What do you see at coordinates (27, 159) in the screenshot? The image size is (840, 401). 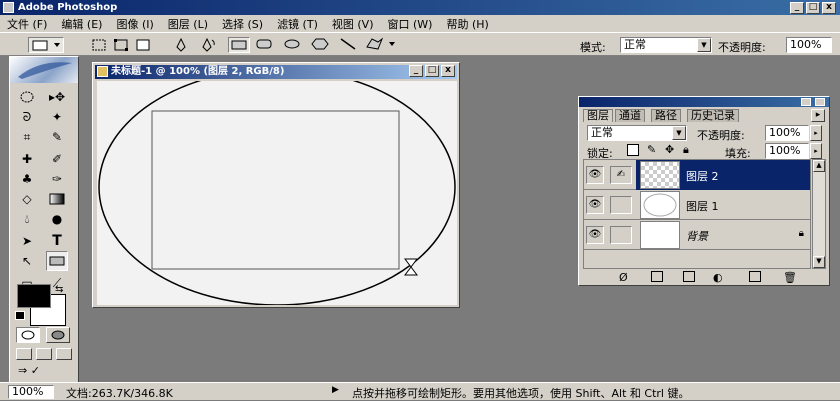 I see `healing-brush-icon: ✚` at bounding box center [27, 159].